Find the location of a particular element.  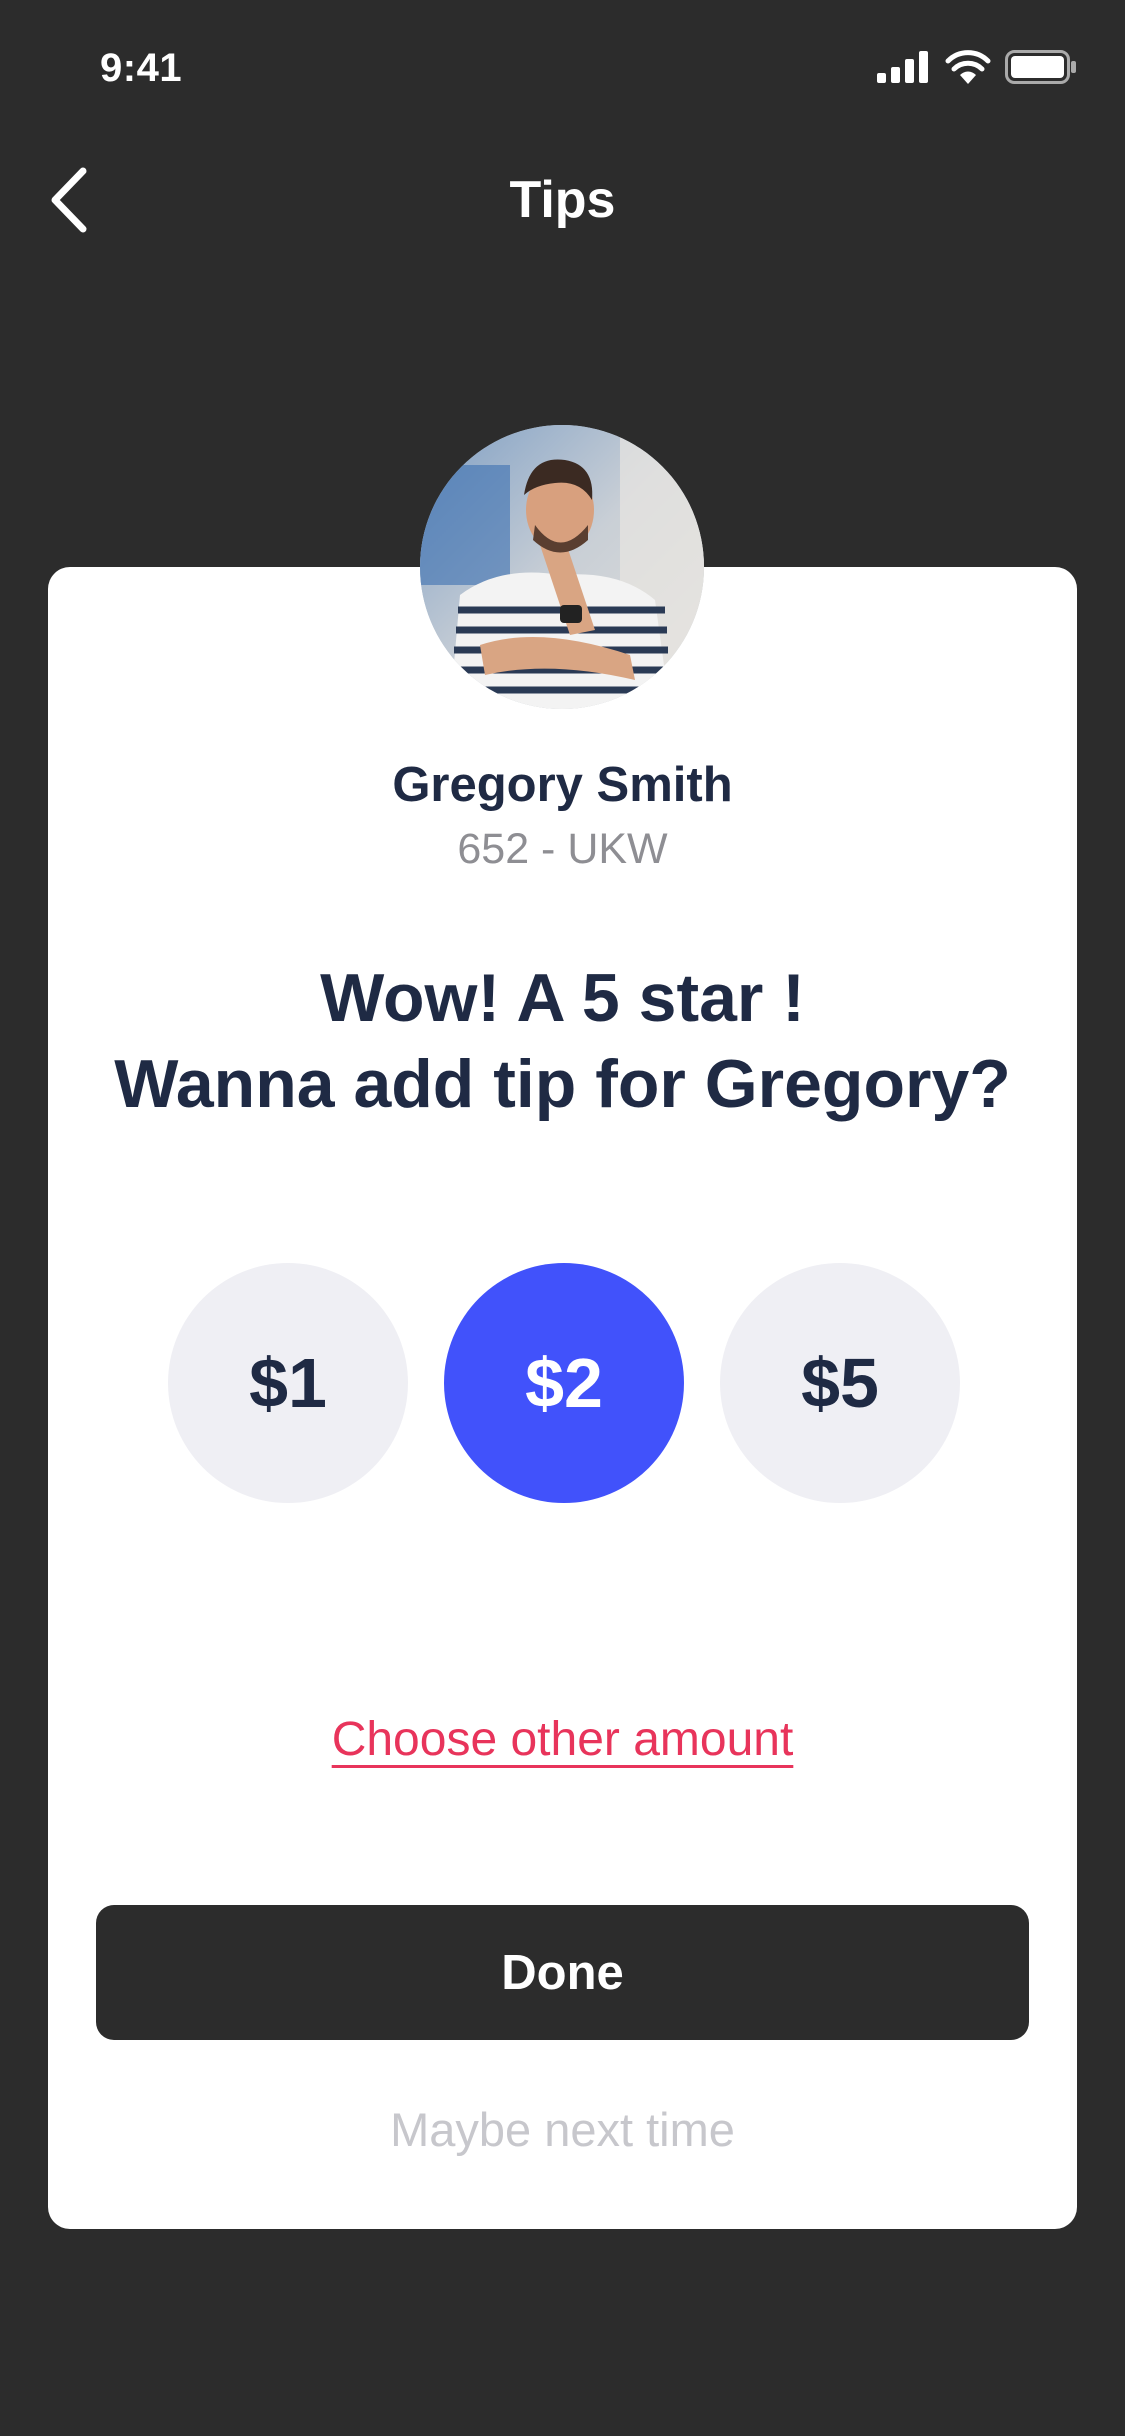

driver-plate: 652 - UKW is located at coordinates (562, 849).